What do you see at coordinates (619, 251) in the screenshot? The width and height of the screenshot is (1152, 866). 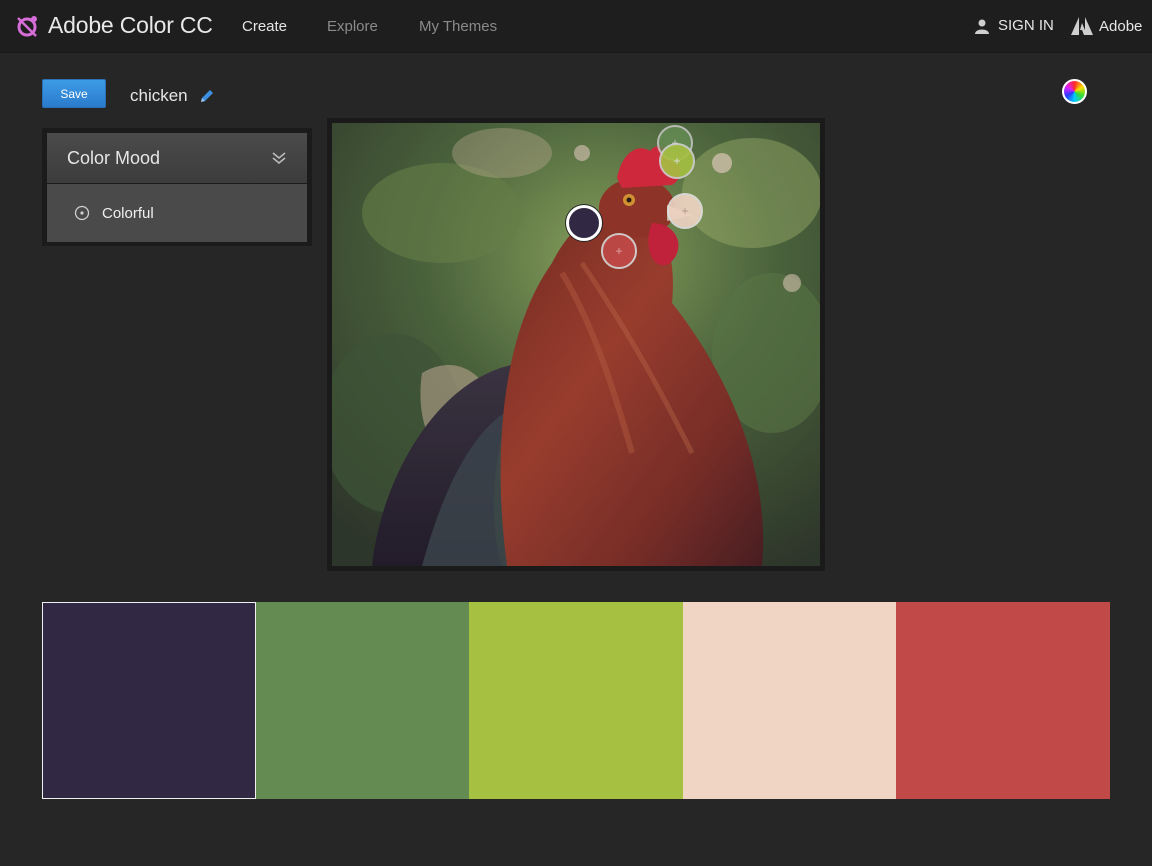 I see `color-picker-5: +` at bounding box center [619, 251].